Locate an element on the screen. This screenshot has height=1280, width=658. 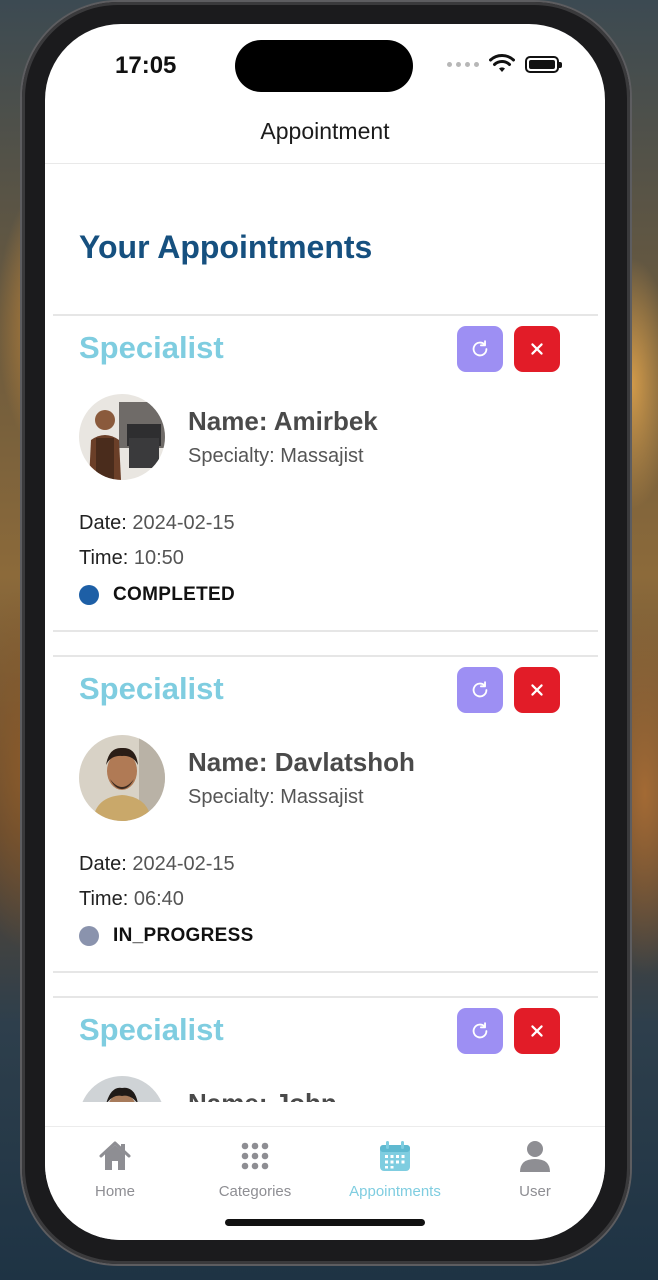
tab-home: Home is located at coordinates (115, 1169).